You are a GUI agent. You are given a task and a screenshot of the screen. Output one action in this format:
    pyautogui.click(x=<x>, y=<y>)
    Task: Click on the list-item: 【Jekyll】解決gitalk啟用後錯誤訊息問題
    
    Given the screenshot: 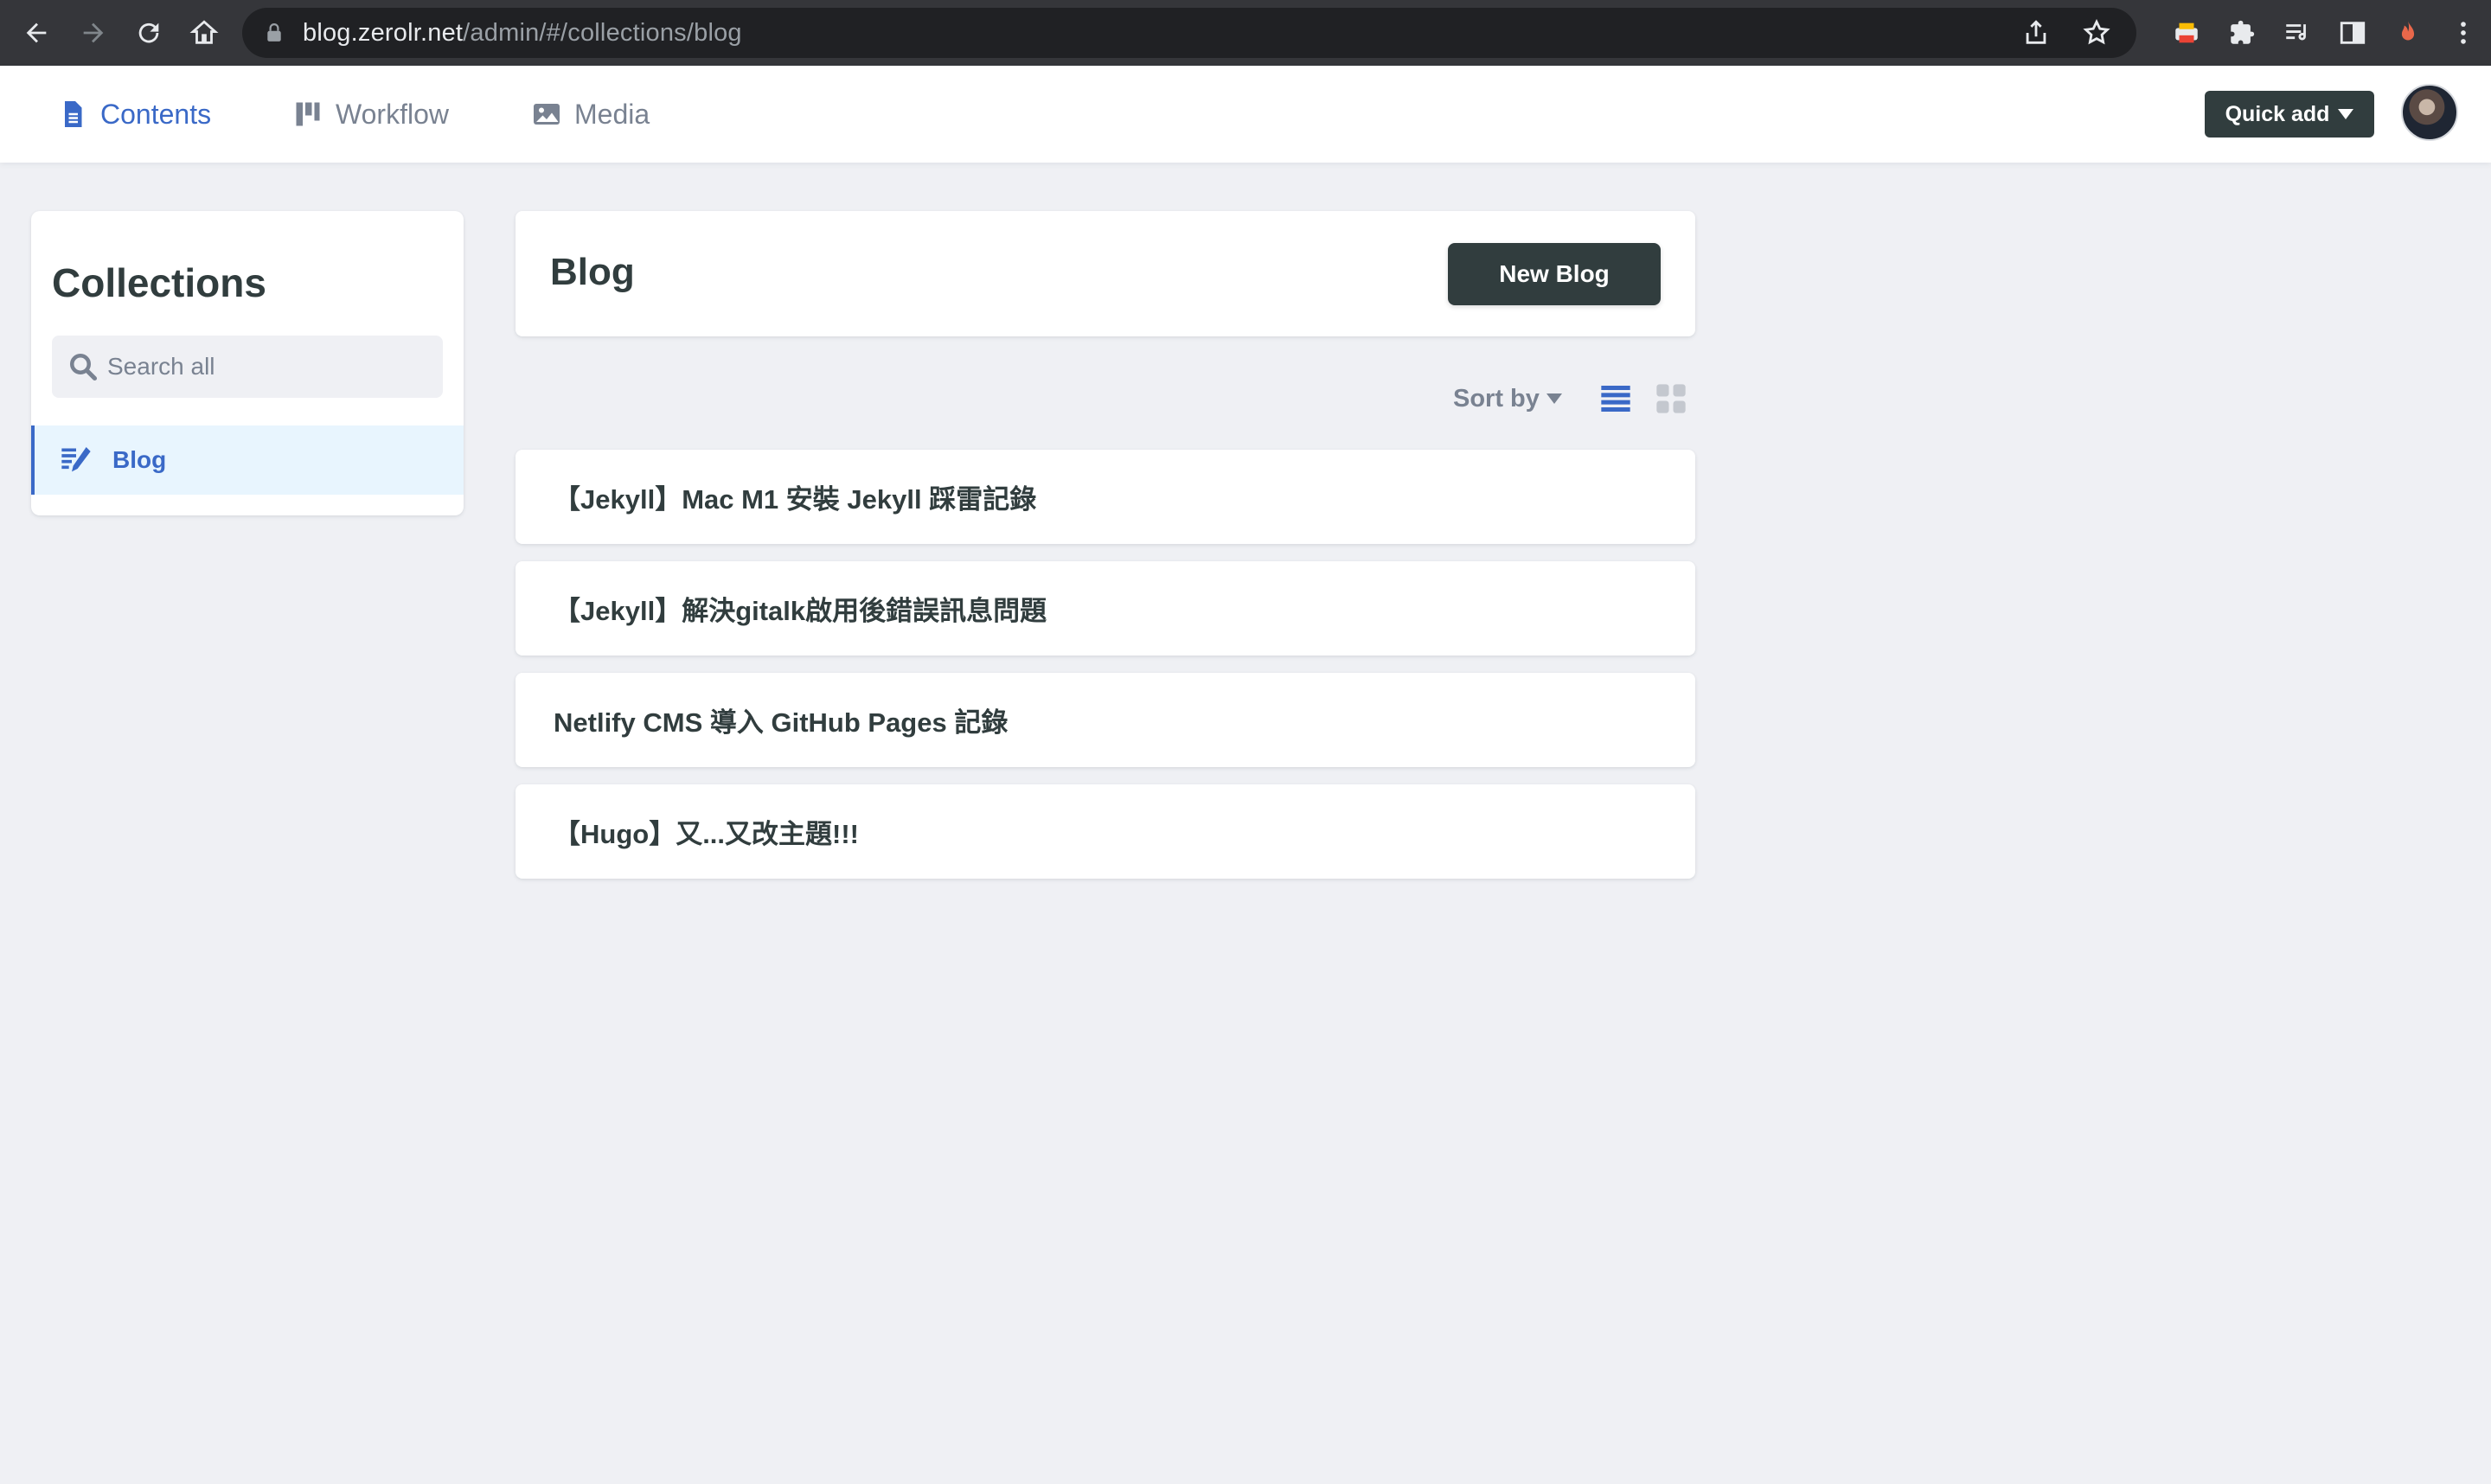 What is the action you would take?
    pyautogui.click(x=1105, y=609)
    